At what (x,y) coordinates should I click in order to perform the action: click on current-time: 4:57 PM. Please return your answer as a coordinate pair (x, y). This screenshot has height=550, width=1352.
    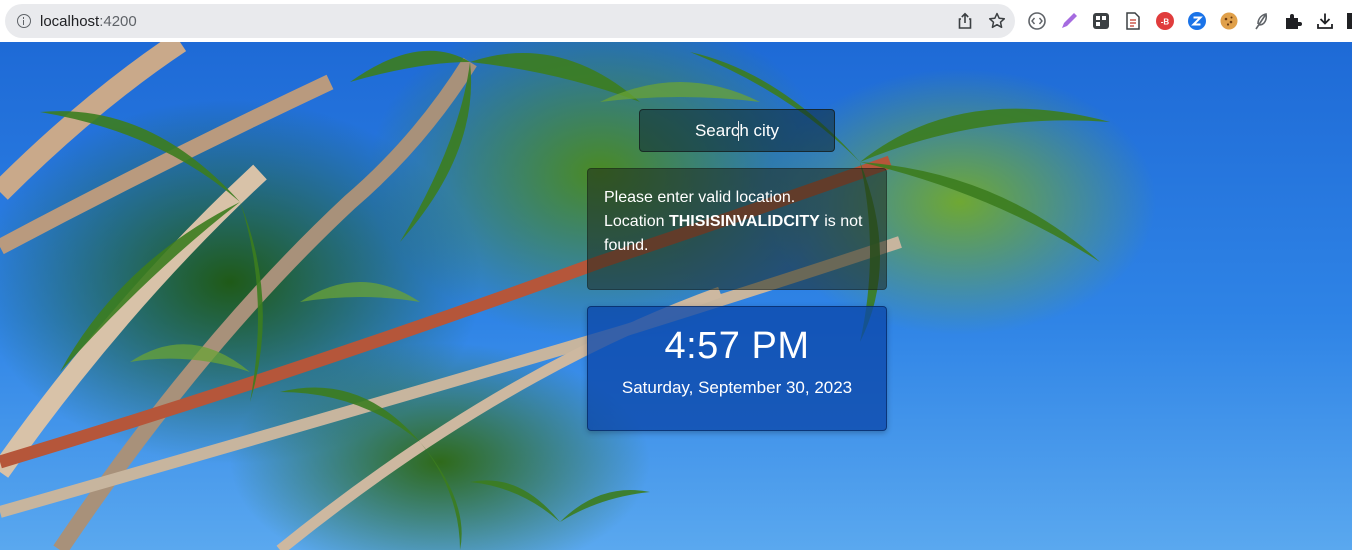
    Looking at the image, I should click on (737, 346).